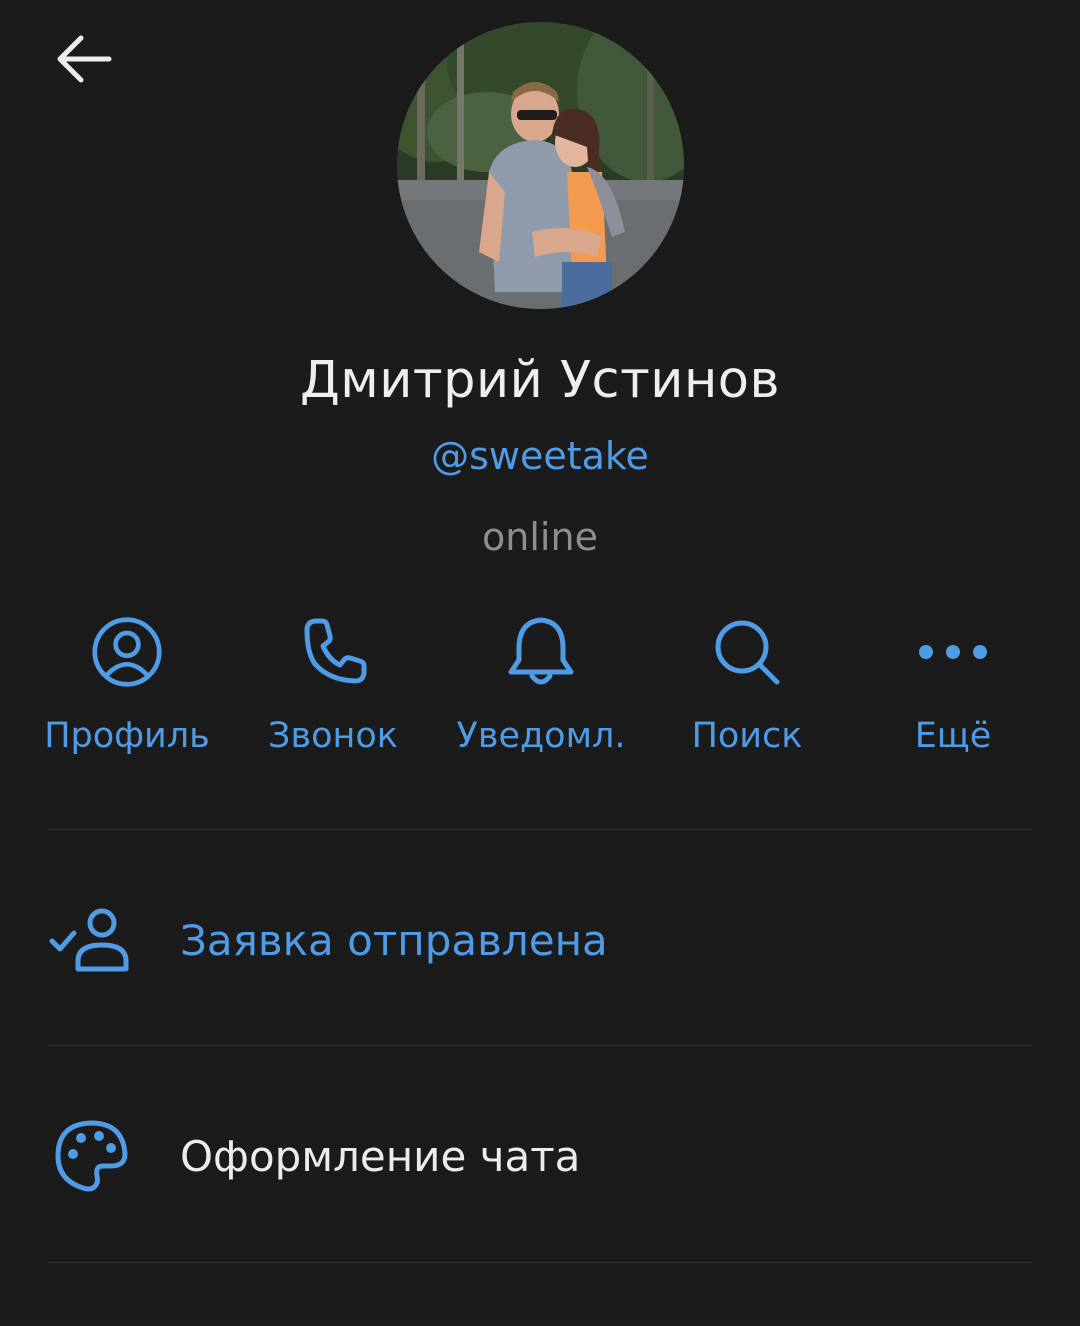 Image resolution: width=1080 pixels, height=1326 pixels. Describe the element at coordinates (540, 537) in the screenshot. I see `profile-status: online` at that location.